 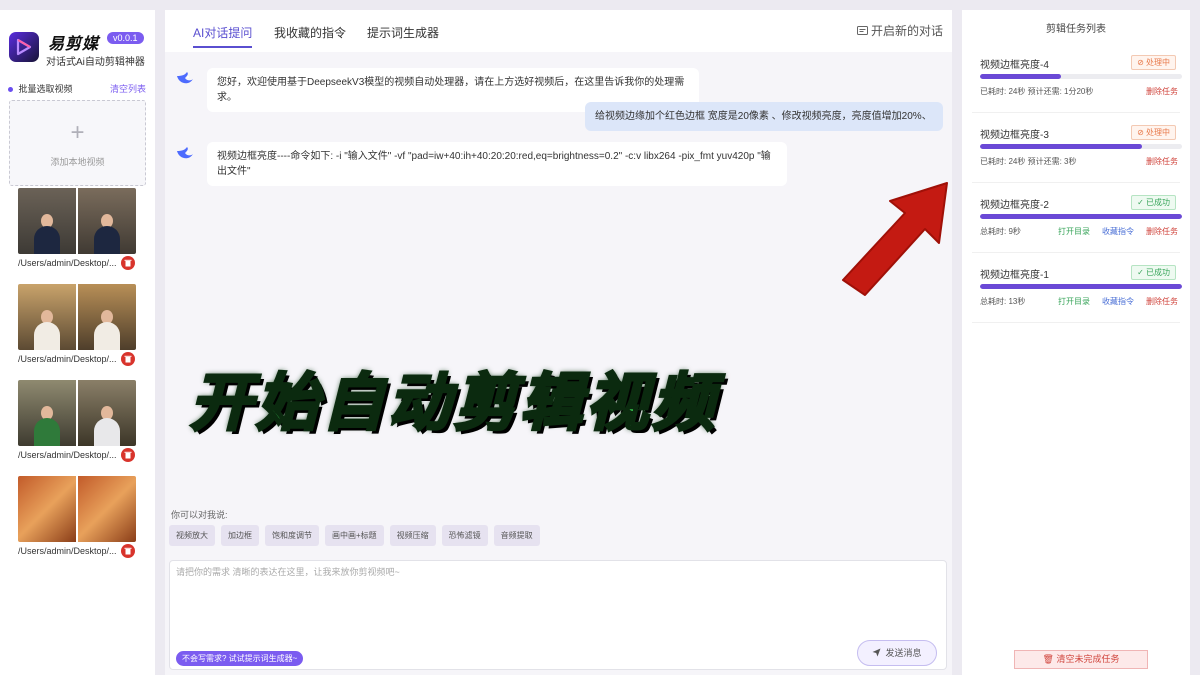 What do you see at coordinates (310, 32) in the screenshot?
I see `tab-saved-commands: 我收藏的指令` at bounding box center [310, 32].